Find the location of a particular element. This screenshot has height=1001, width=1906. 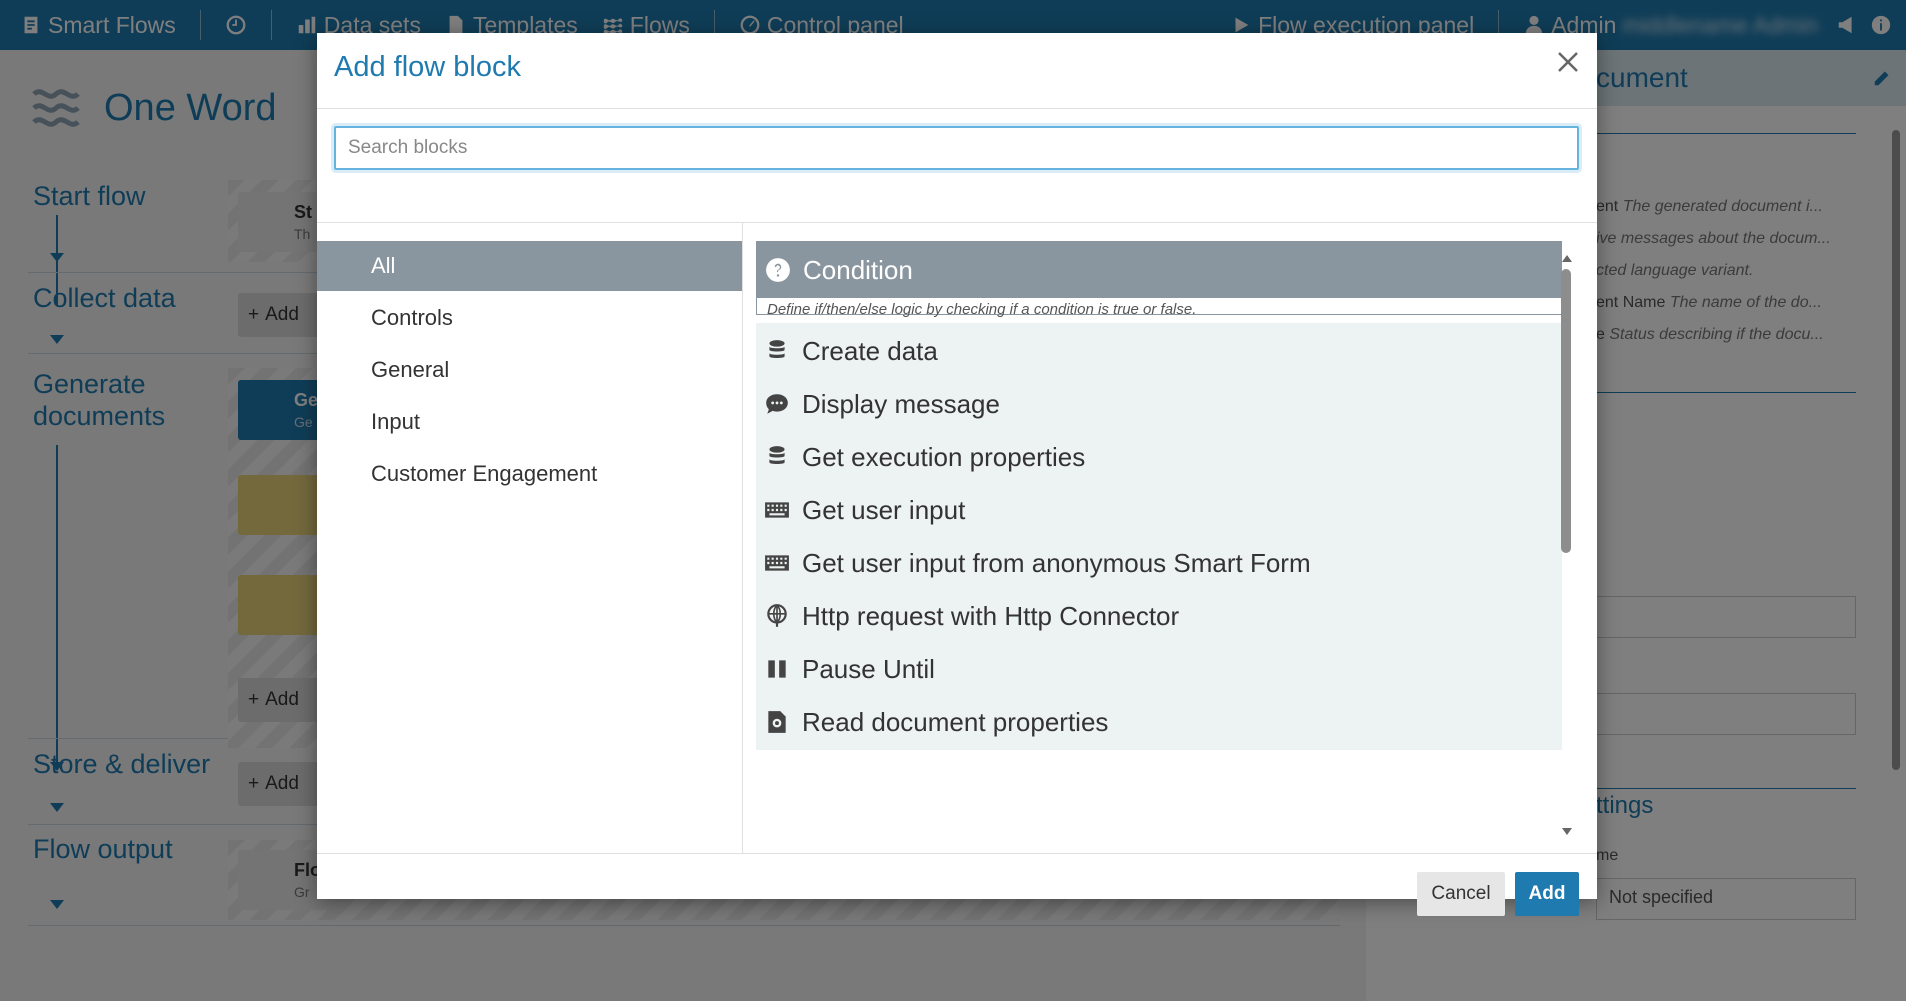

block-item-name: Create data is located at coordinates (870, 350).